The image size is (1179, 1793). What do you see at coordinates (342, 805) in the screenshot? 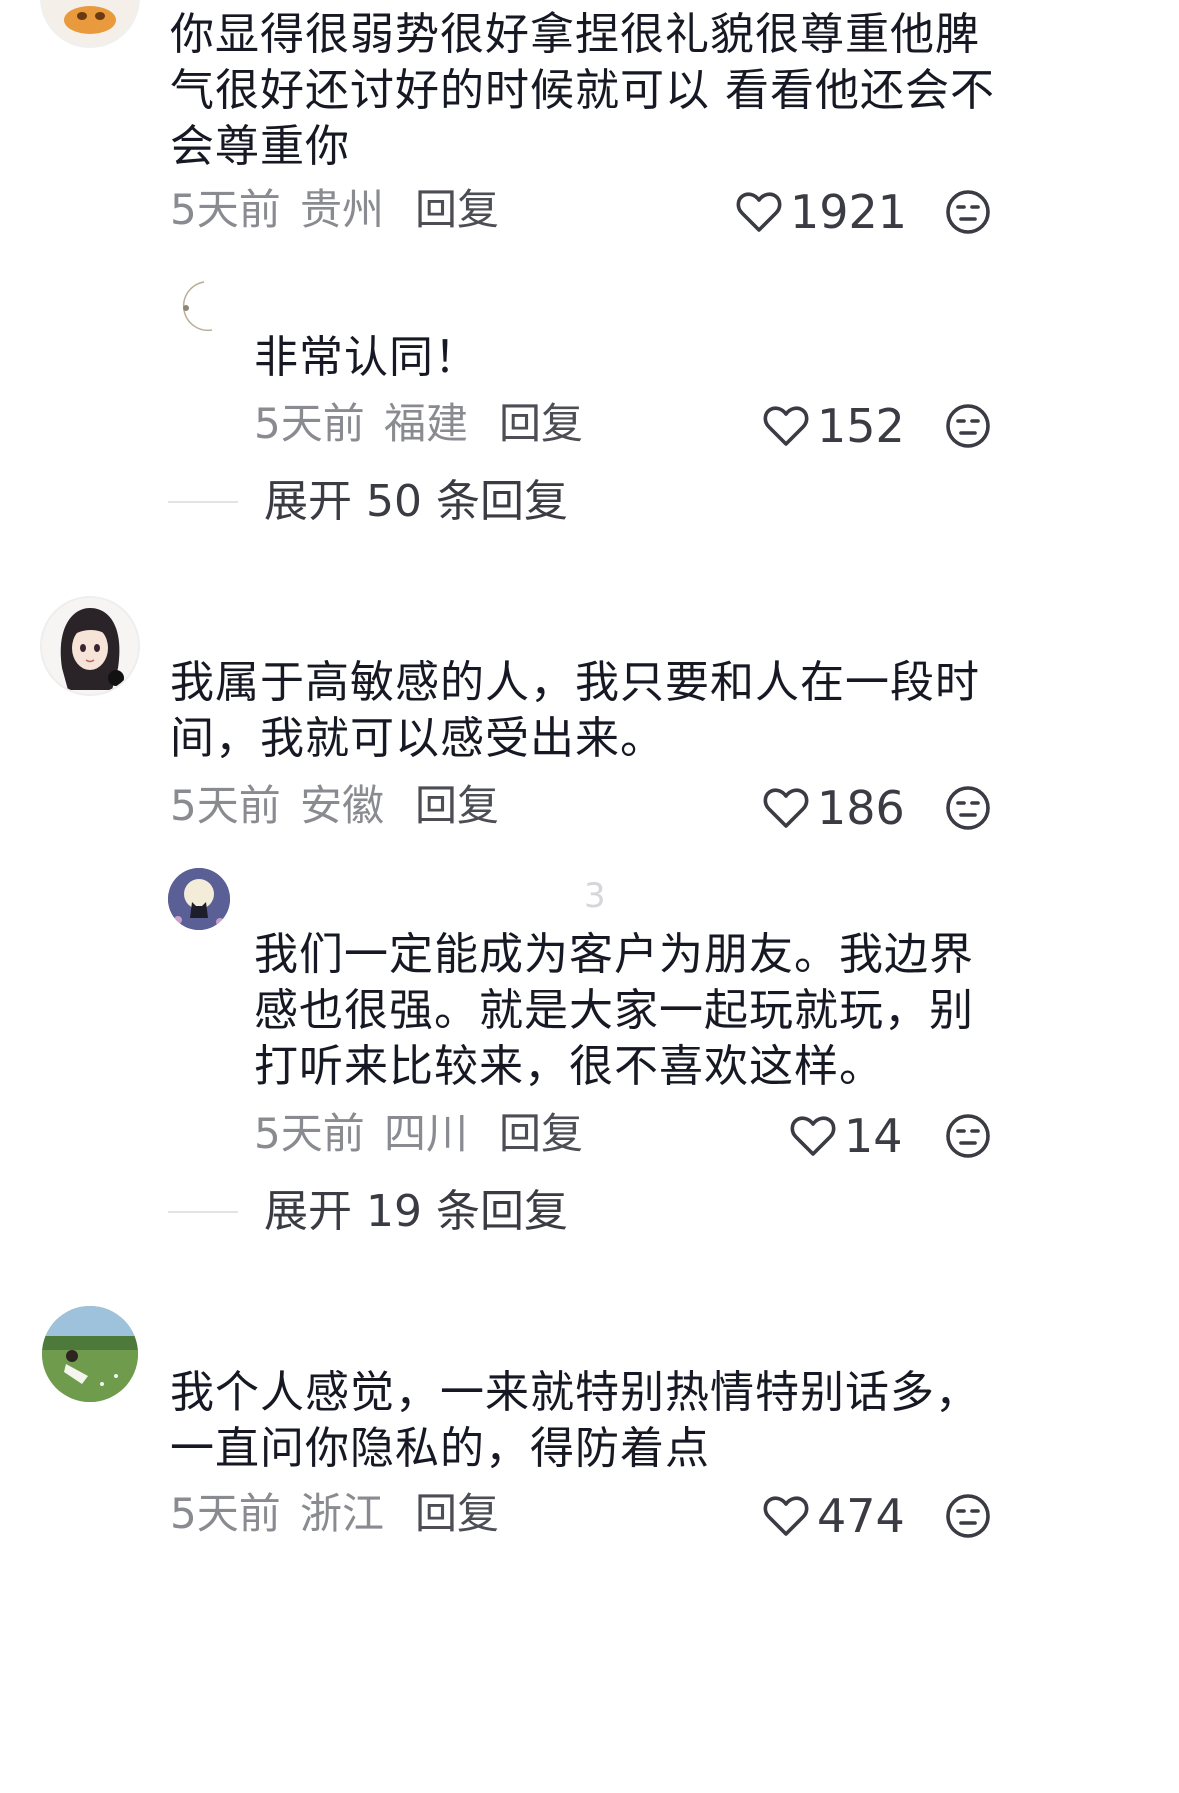
I see `comment-location: 安徽` at bounding box center [342, 805].